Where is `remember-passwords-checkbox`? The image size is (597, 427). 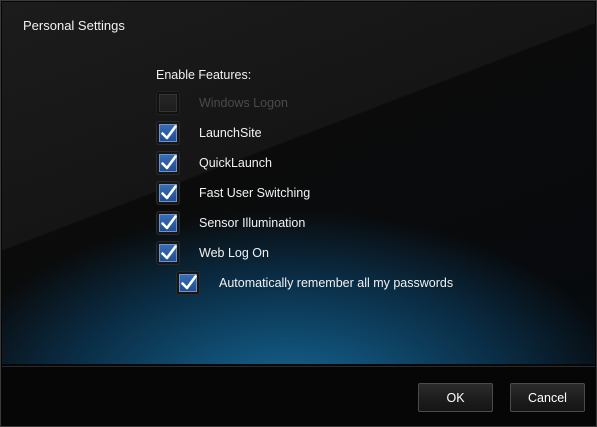 remember-passwords-checkbox is located at coordinates (188, 283).